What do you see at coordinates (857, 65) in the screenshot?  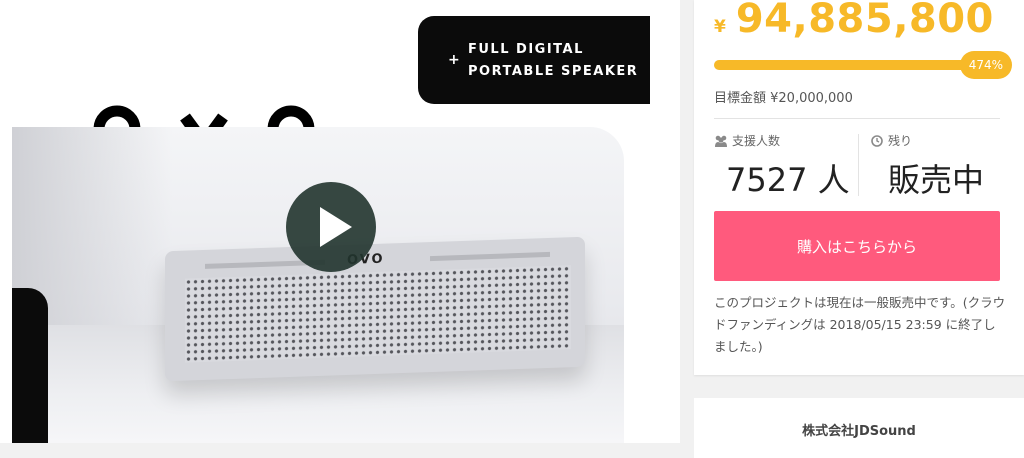 I see `progress-fill` at bounding box center [857, 65].